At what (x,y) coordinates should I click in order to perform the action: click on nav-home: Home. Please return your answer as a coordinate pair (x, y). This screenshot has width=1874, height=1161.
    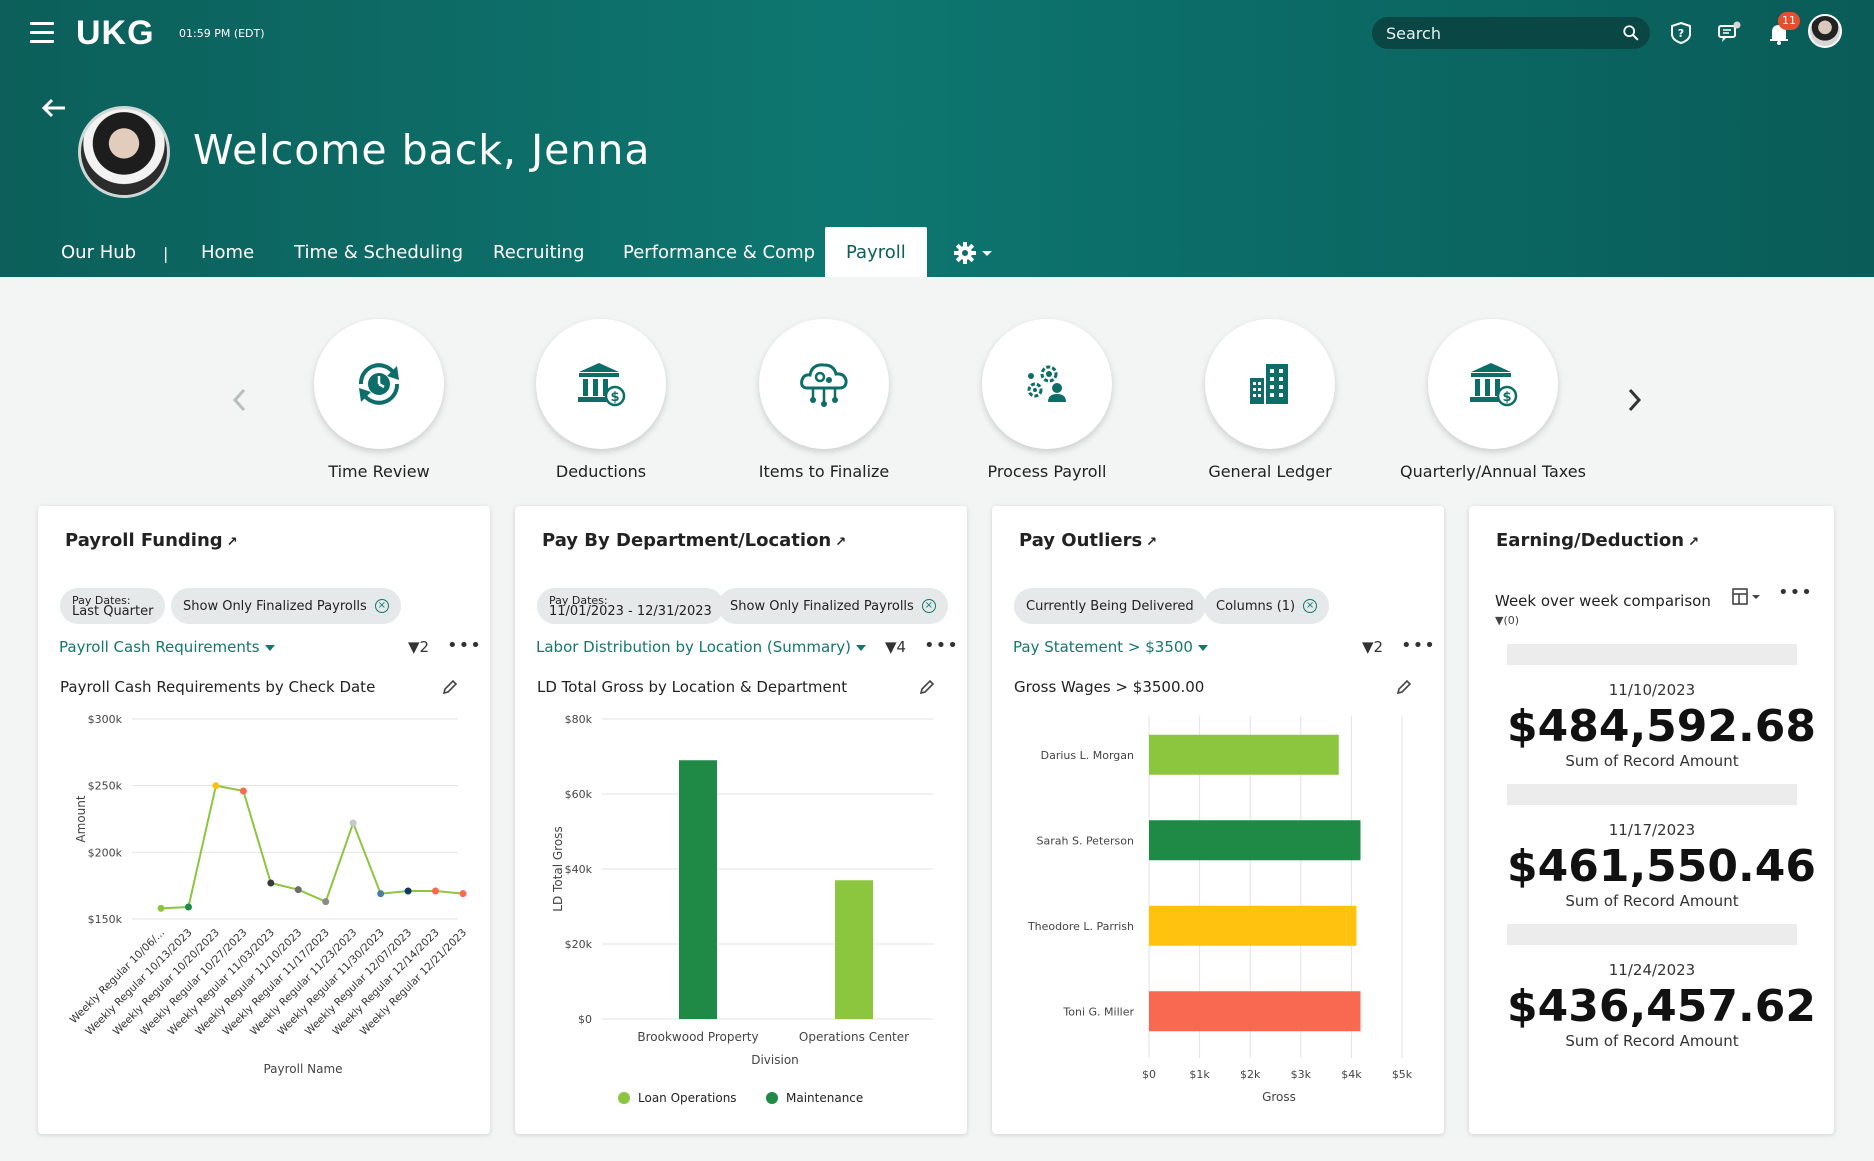
    Looking at the image, I should click on (227, 252).